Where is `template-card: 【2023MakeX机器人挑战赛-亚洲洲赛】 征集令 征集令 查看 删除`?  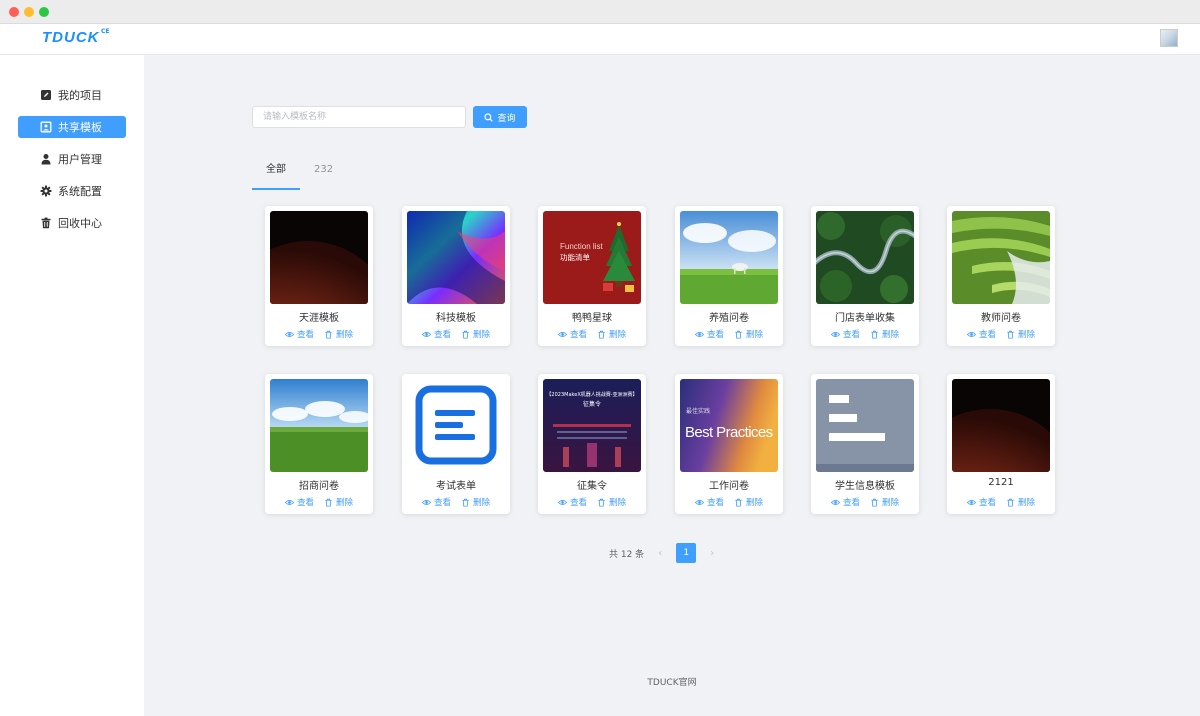
template-card: 【2023MakeX机器人挑战赛-亚洲洲赛】 征集令 征集令 查看 删除 is located at coordinates (592, 444).